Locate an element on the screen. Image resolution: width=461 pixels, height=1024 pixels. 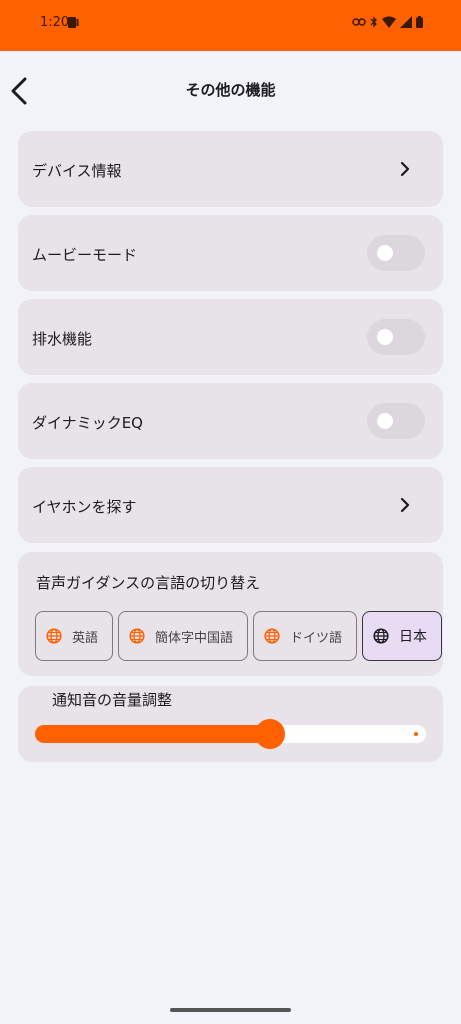
device-info-label: デバイス情報 is located at coordinates (77, 171).